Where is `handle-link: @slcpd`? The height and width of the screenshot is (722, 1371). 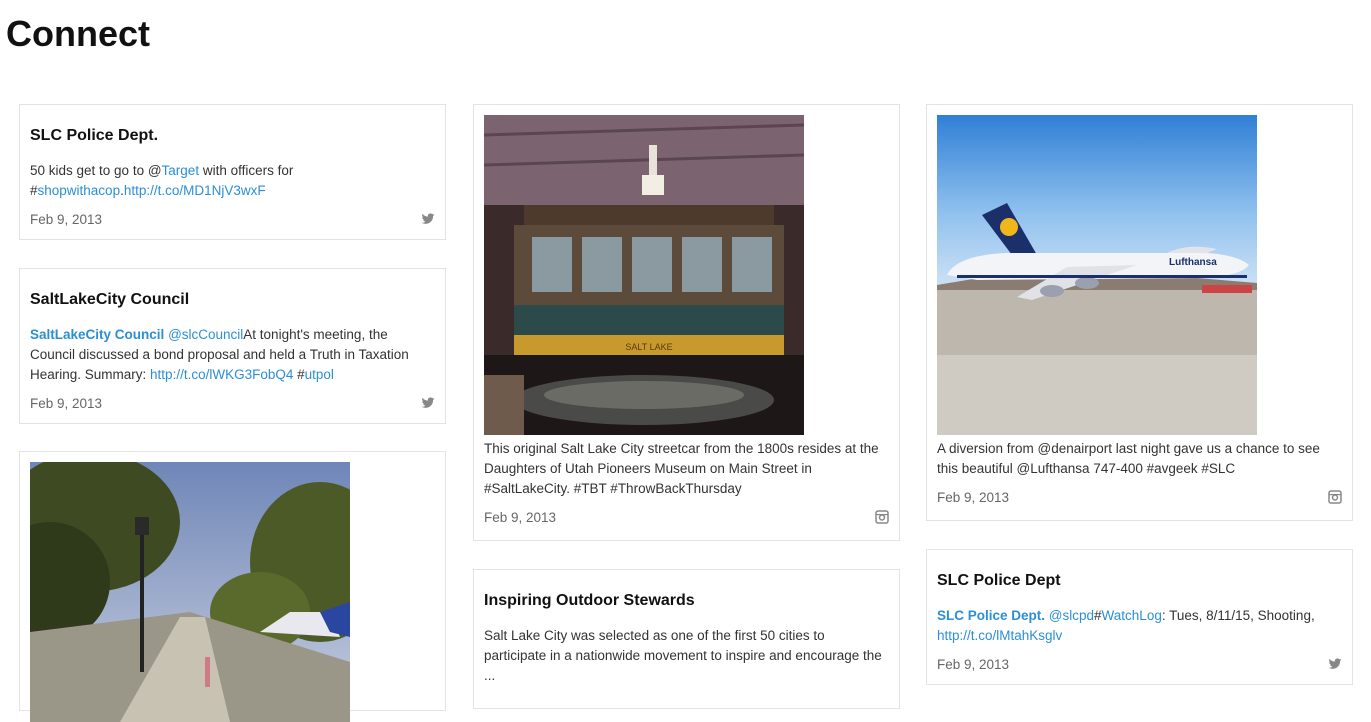
handle-link: @slcpd is located at coordinates (1071, 615).